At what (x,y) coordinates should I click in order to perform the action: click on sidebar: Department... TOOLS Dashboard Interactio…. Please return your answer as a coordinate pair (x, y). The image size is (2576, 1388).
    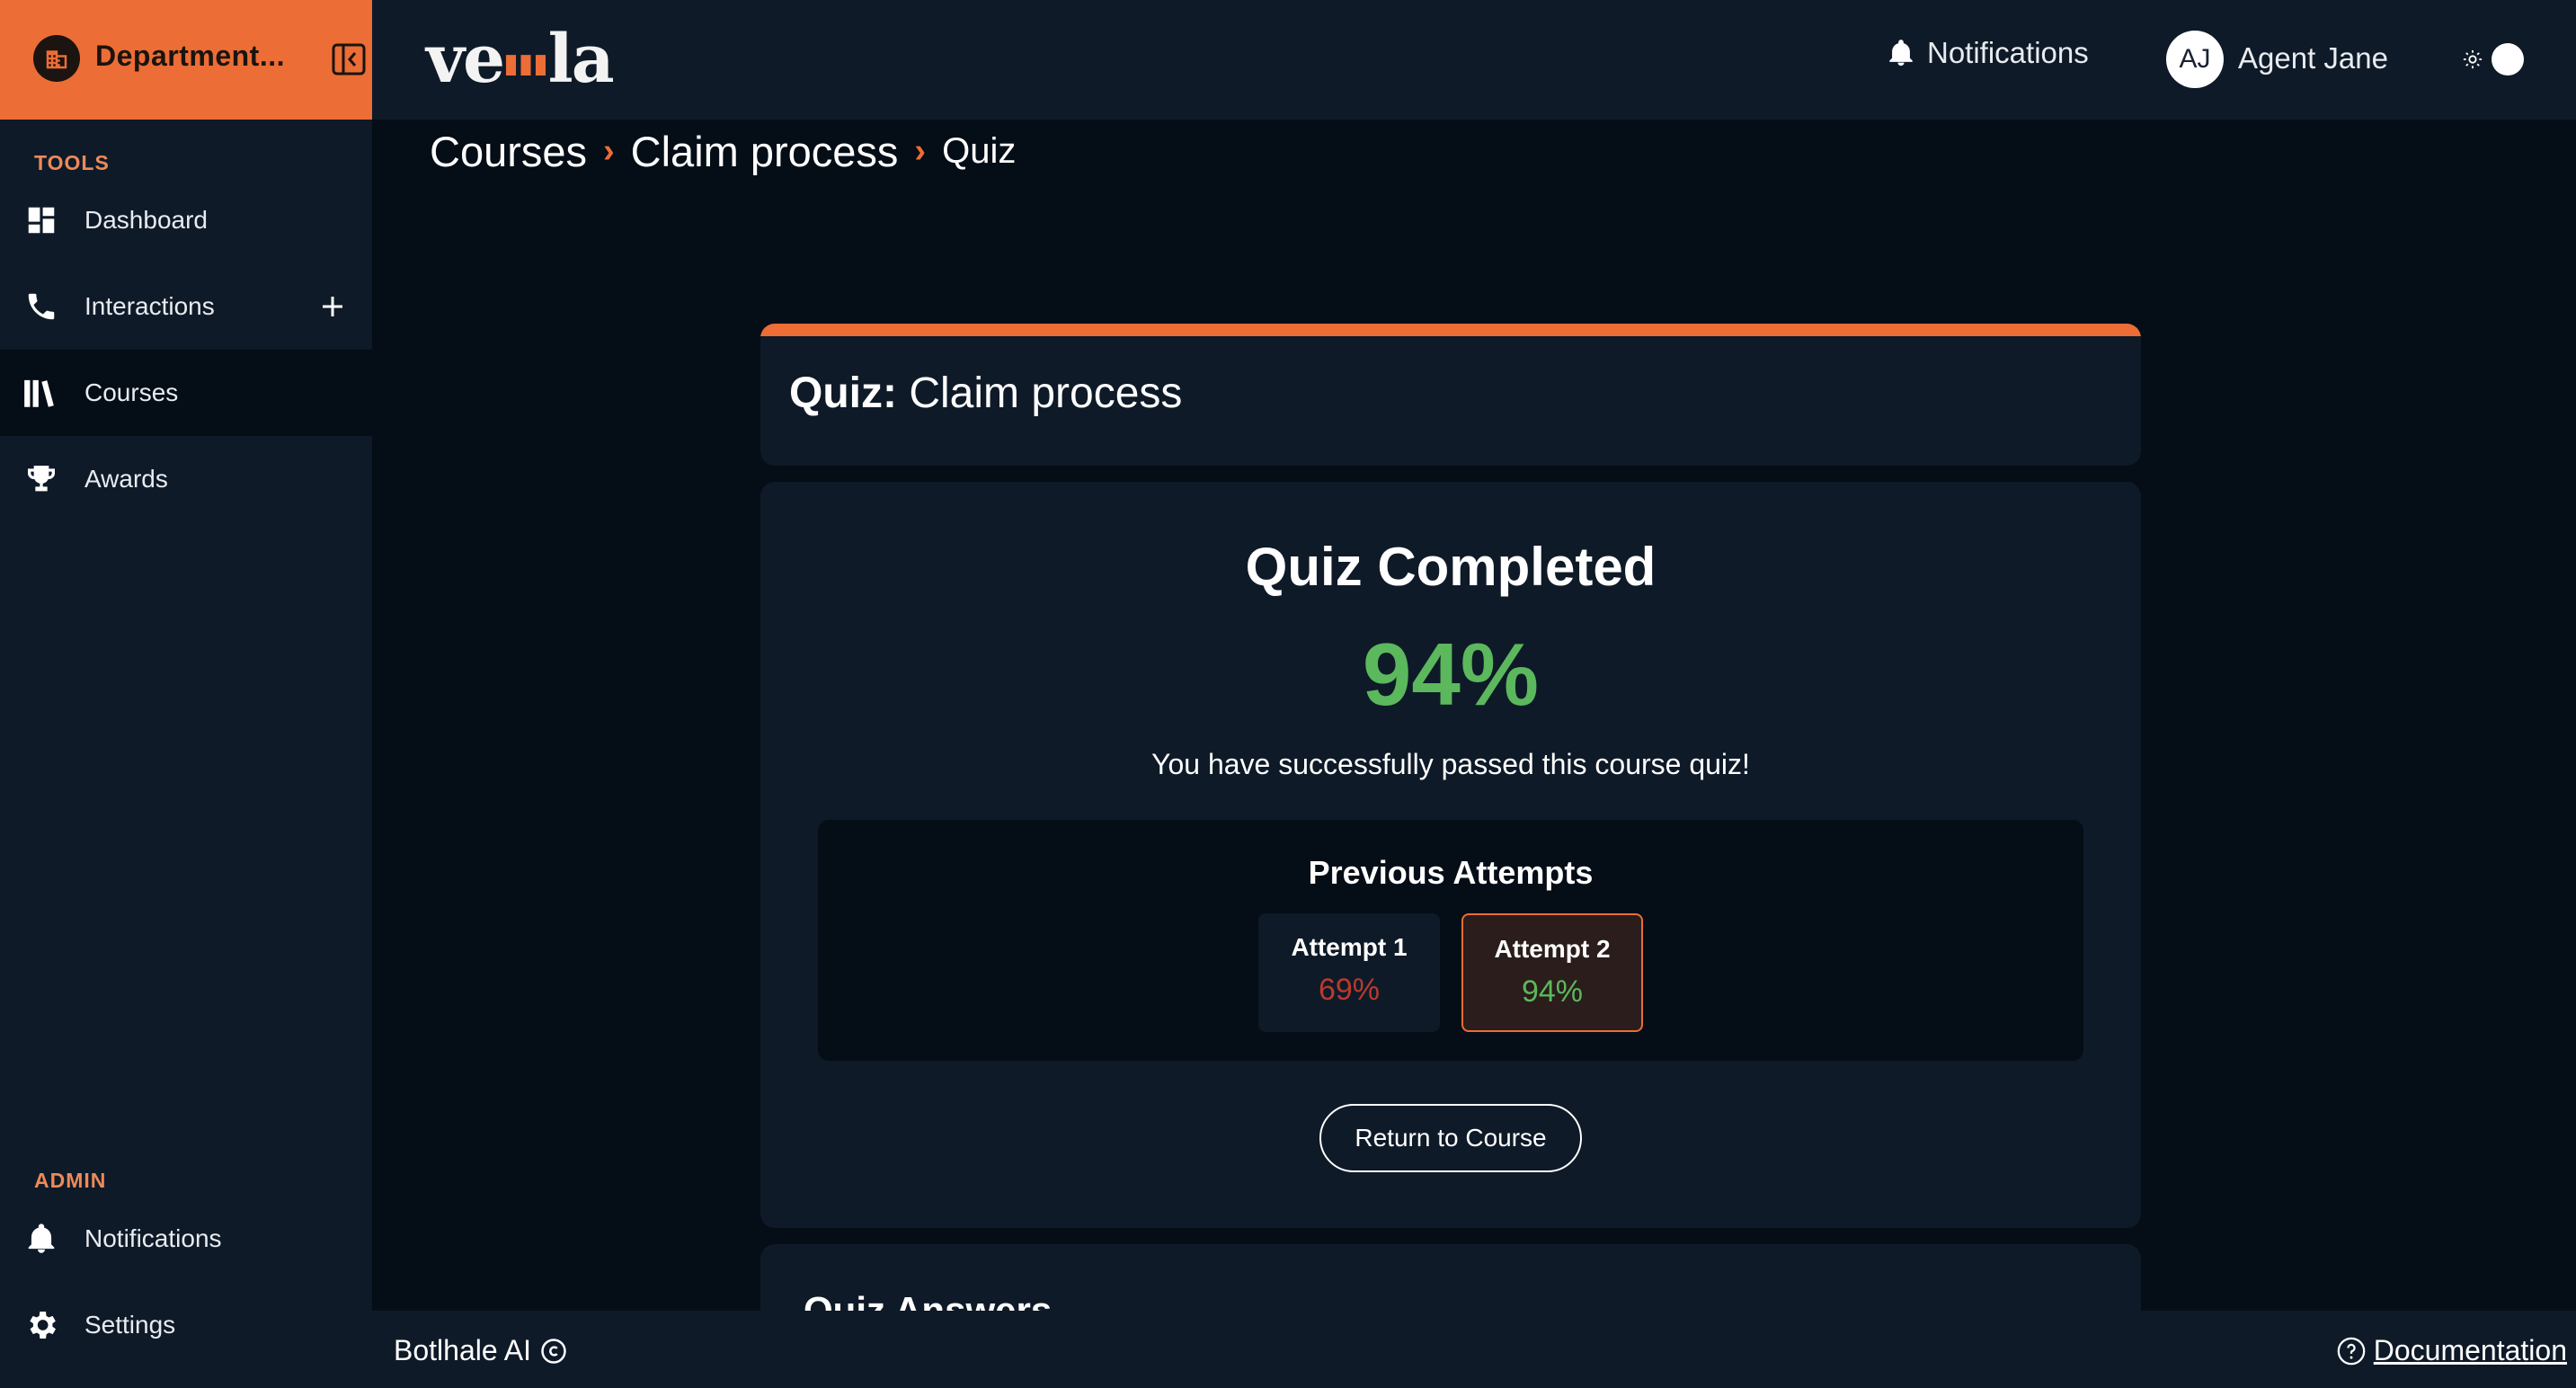
    Looking at the image, I should click on (186, 694).